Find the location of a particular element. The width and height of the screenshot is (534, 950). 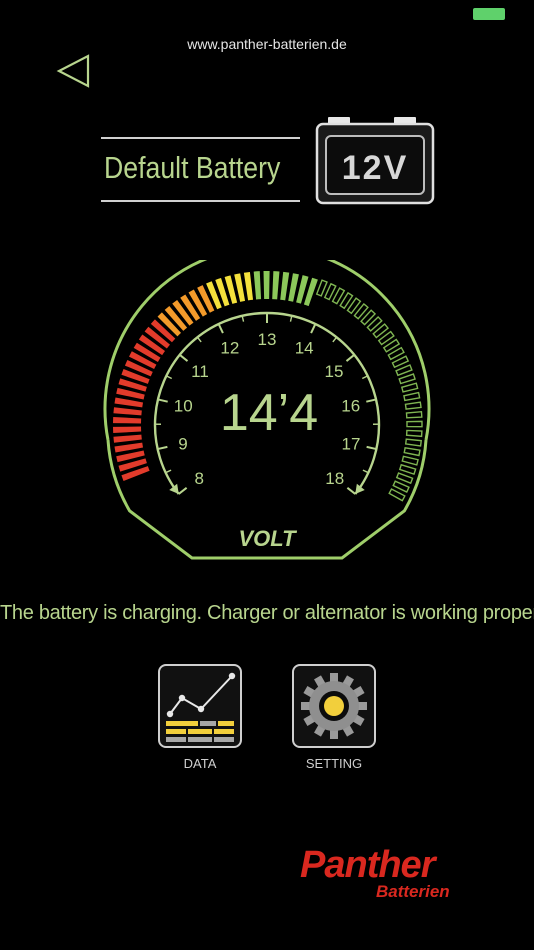

gauge-tick-label: 15 is located at coordinates (334, 371).